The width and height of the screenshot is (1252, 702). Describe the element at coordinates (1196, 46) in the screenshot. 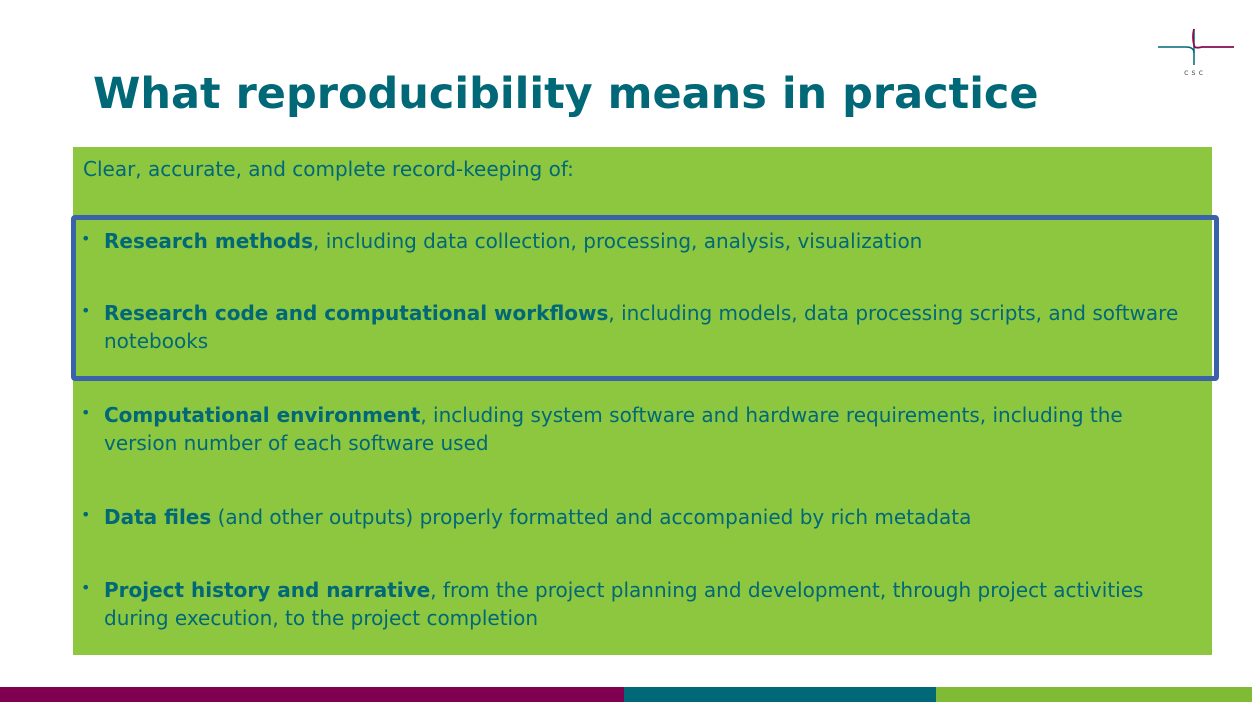

I see `csc-logo-icon` at that location.